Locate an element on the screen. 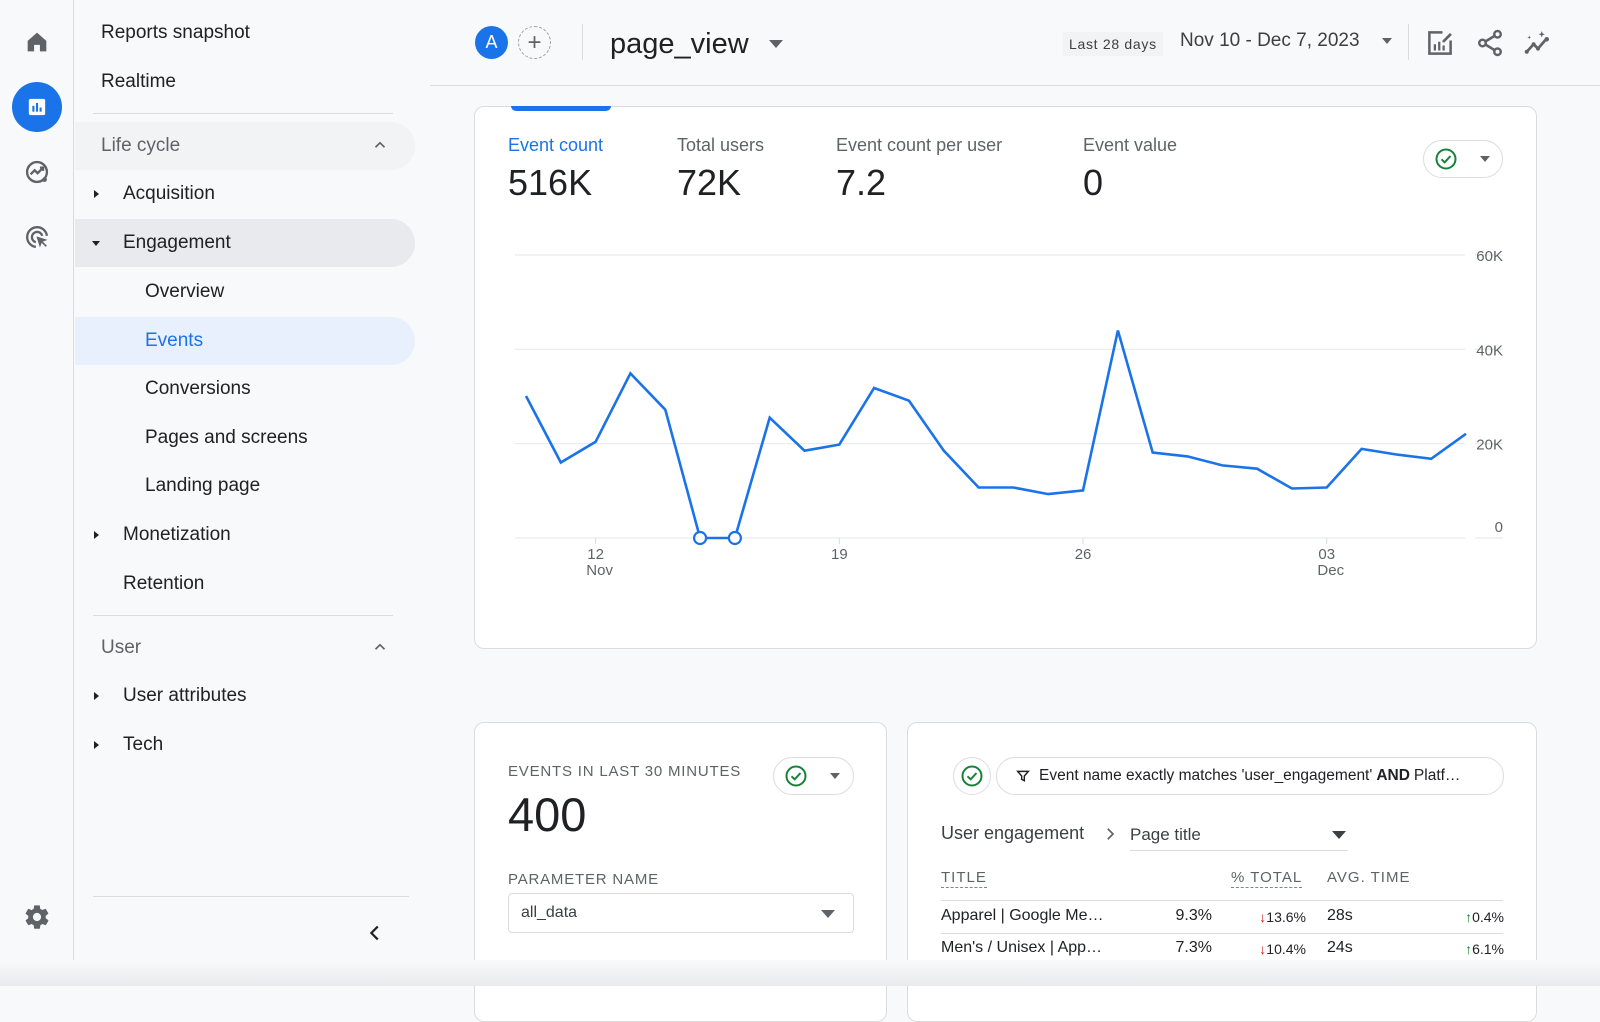 Image resolution: width=1600 pixels, height=1022 pixels. divider is located at coordinates (582, 42).